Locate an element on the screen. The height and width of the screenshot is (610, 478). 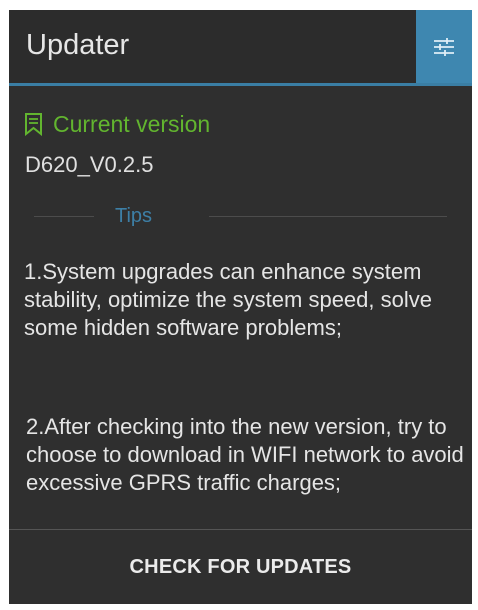
check-for-updates-button: CHECK FOR UPDATES is located at coordinates (240, 567).